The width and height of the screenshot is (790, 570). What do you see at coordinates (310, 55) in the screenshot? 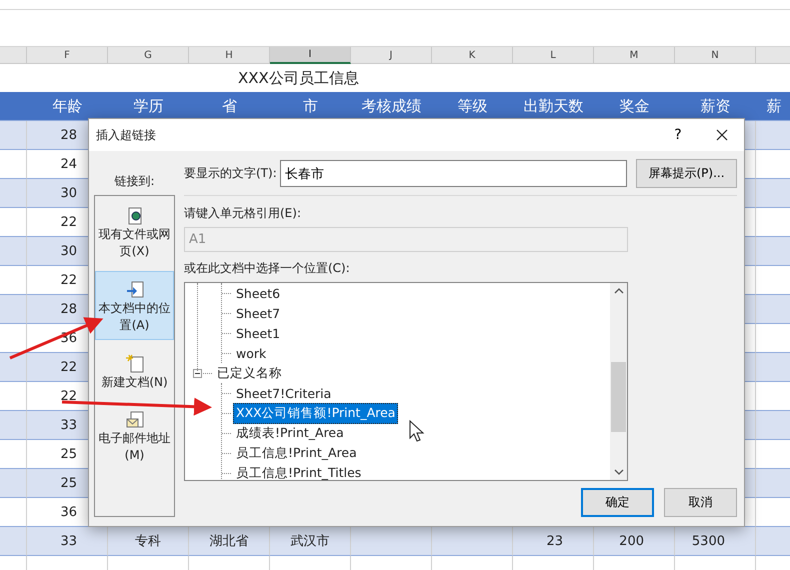
I see `column-header: I` at bounding box center [310, 55].